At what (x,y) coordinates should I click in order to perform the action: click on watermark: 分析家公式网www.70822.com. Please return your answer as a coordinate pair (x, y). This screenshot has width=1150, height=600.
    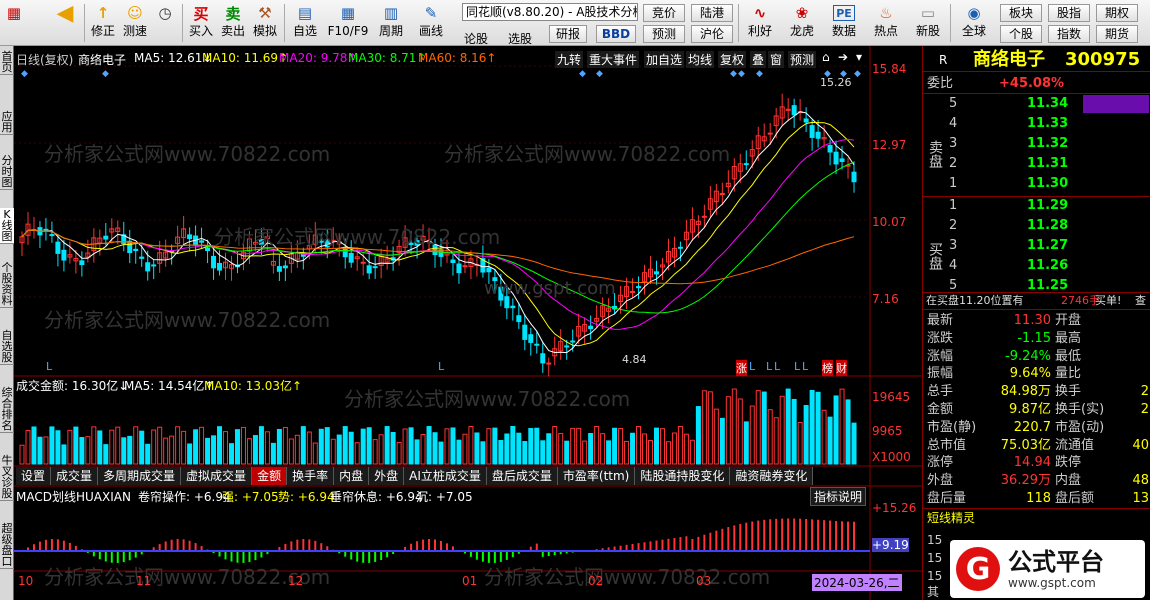
    Looking at the image, I should click on (187, 154).